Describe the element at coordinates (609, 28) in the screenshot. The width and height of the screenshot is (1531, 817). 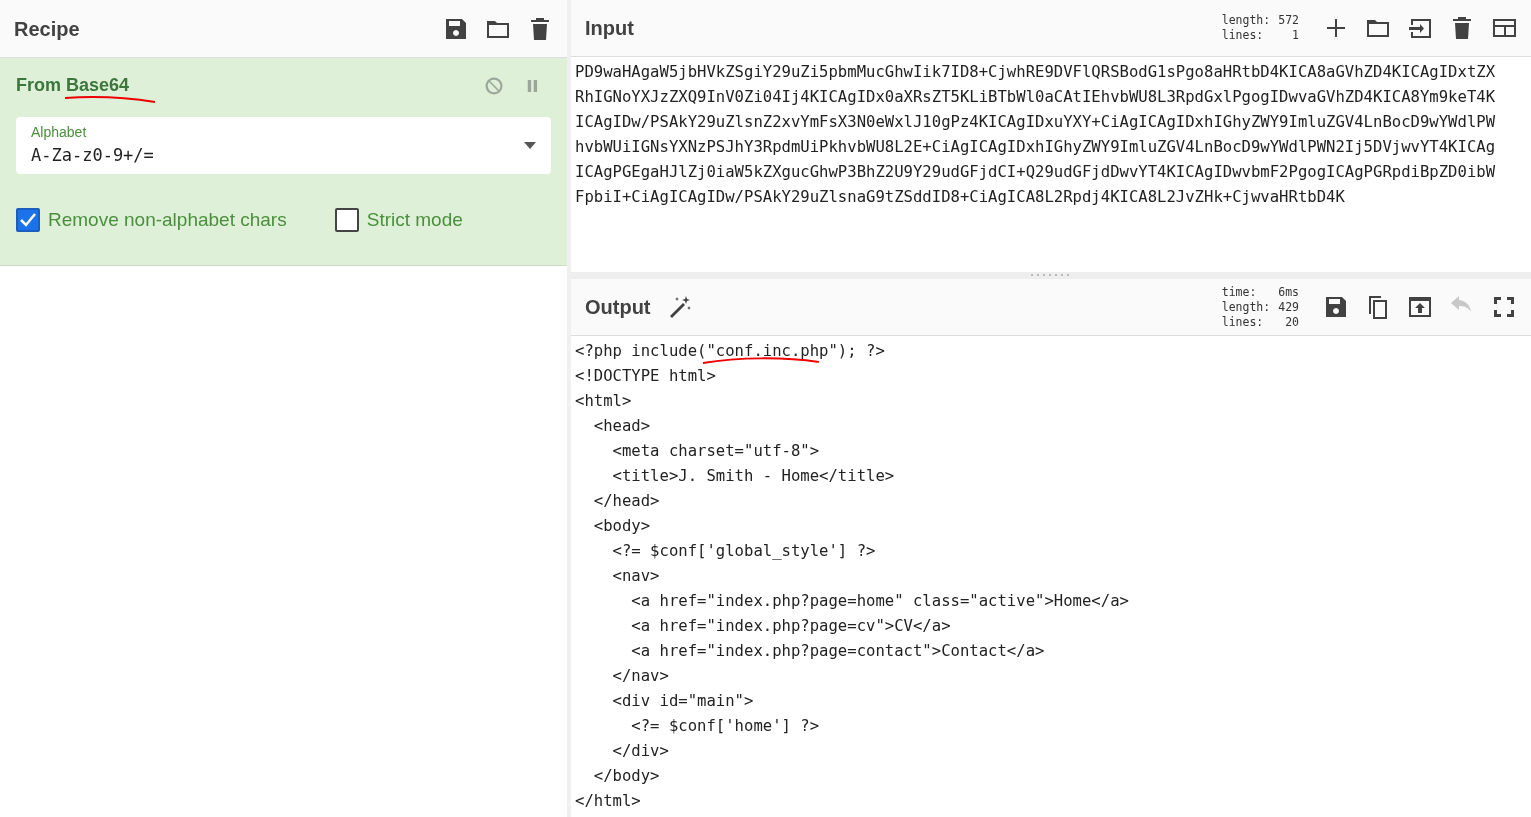
I see `panel-title: Input` at that location.